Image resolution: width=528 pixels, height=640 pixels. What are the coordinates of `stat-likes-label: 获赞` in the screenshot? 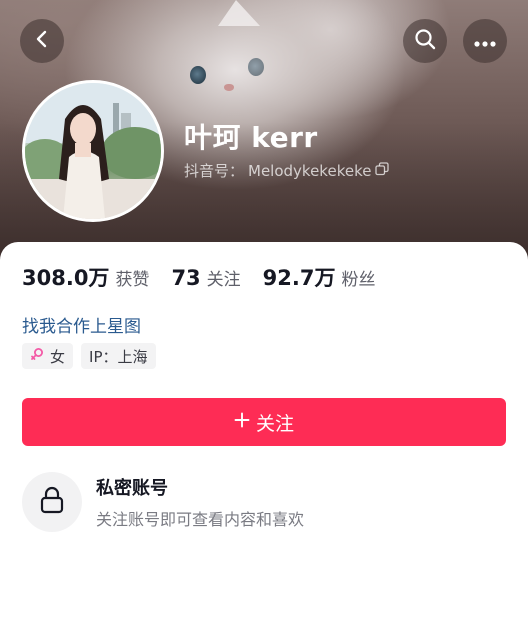 It's located at (132, 280).